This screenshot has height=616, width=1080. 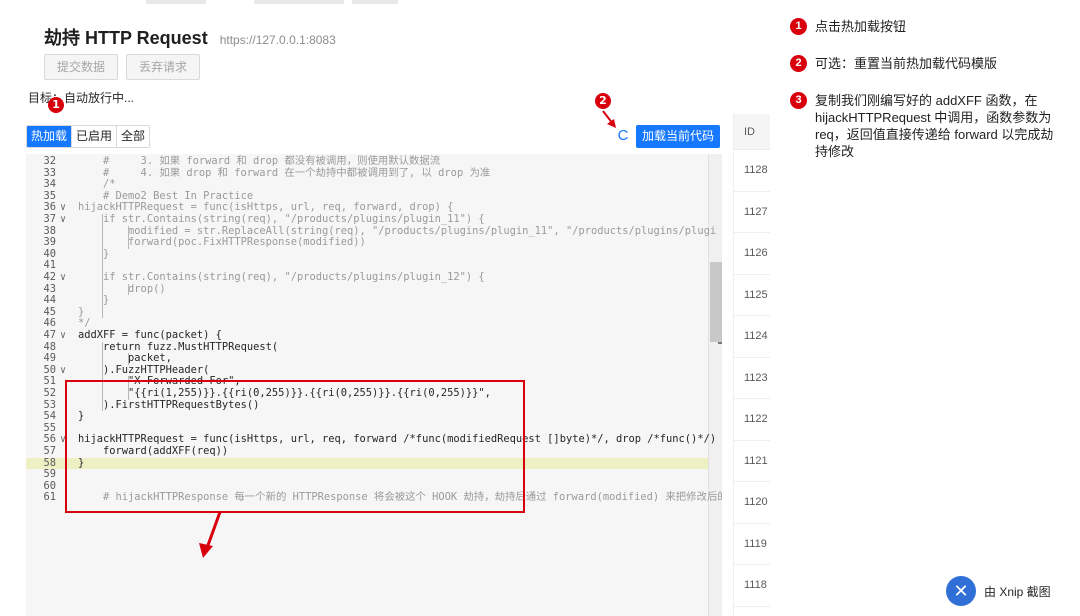 What do you see at coordinates (210, 534) in the screenshot?
I see `arrow-highlight-box` at bounding box center [210, 534].